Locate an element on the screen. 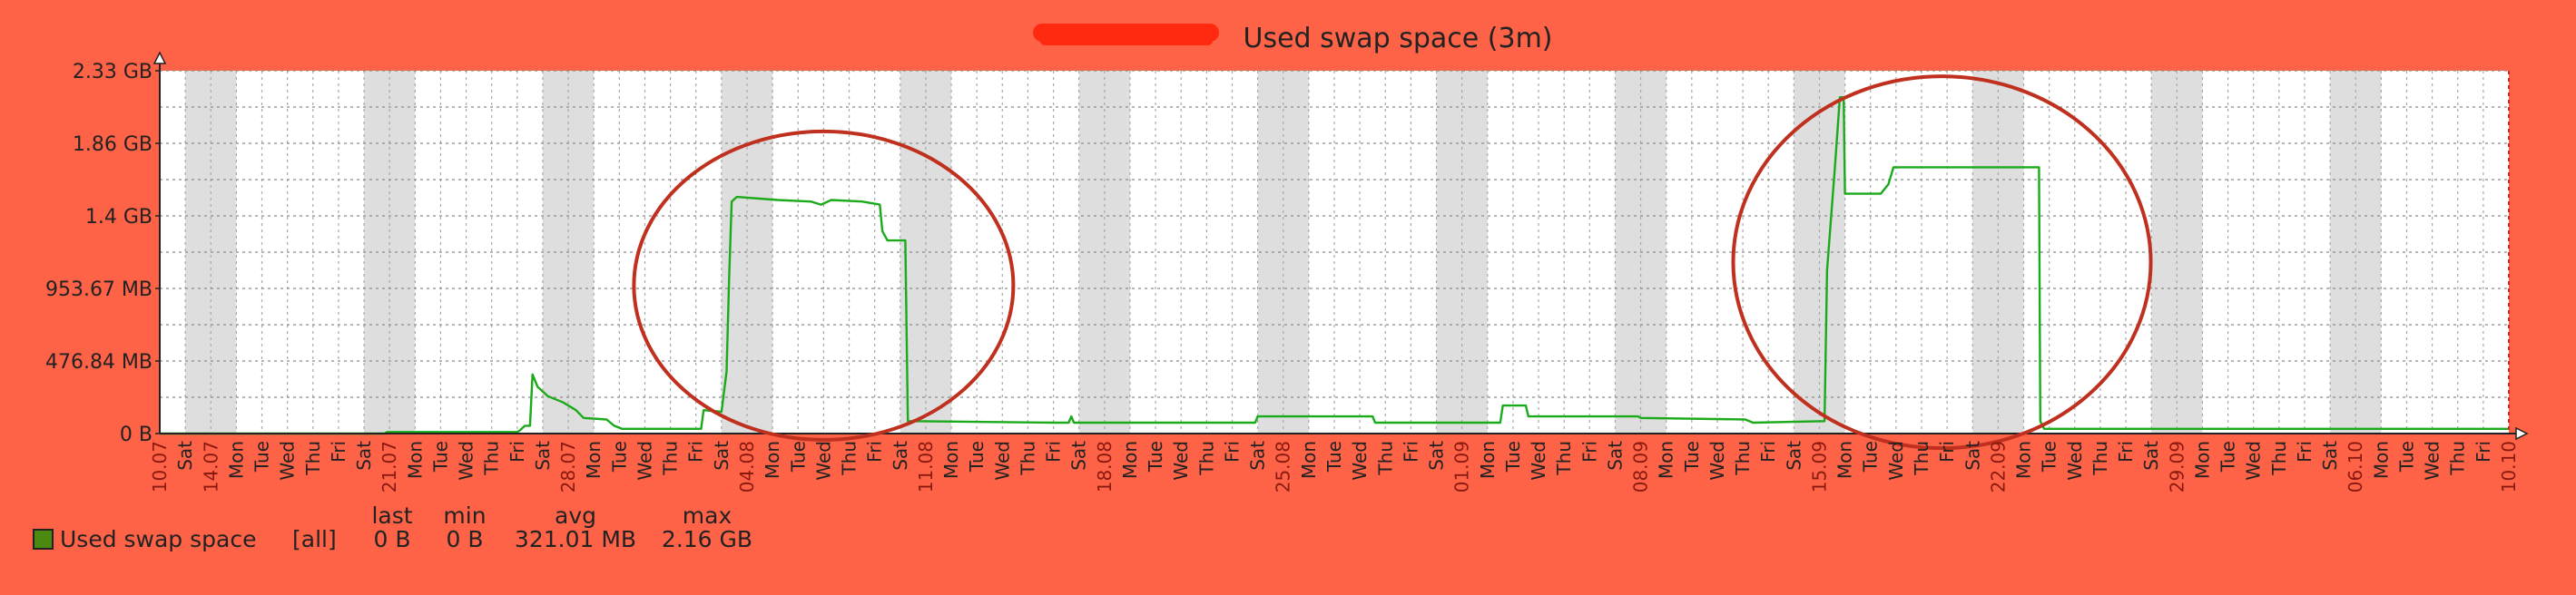 The image size is (2576, 595). legend-swatch is located at coordinates (43, 539).